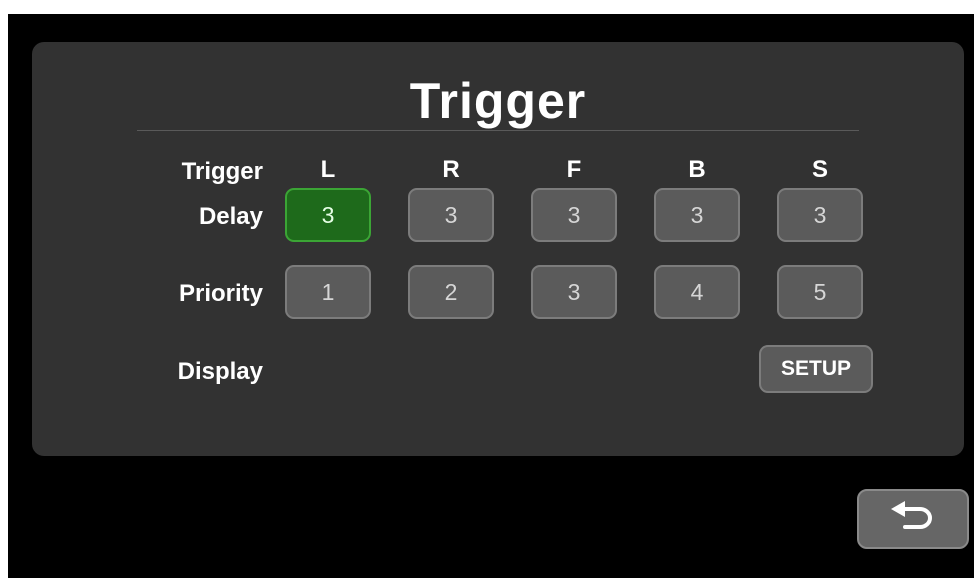 This screenshot has width=974, height=578. I want to click on priority-button-l: 1, so click(328, 292).